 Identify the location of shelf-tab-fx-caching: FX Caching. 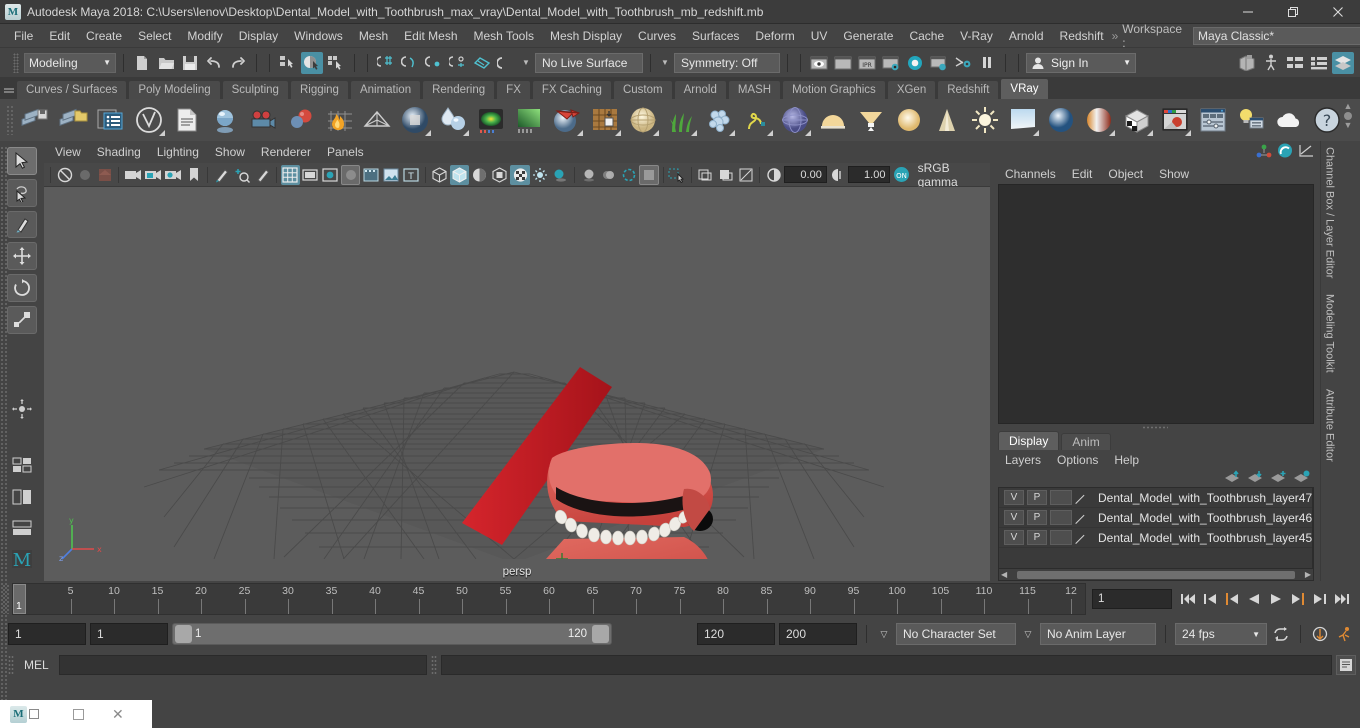
(571, 89).